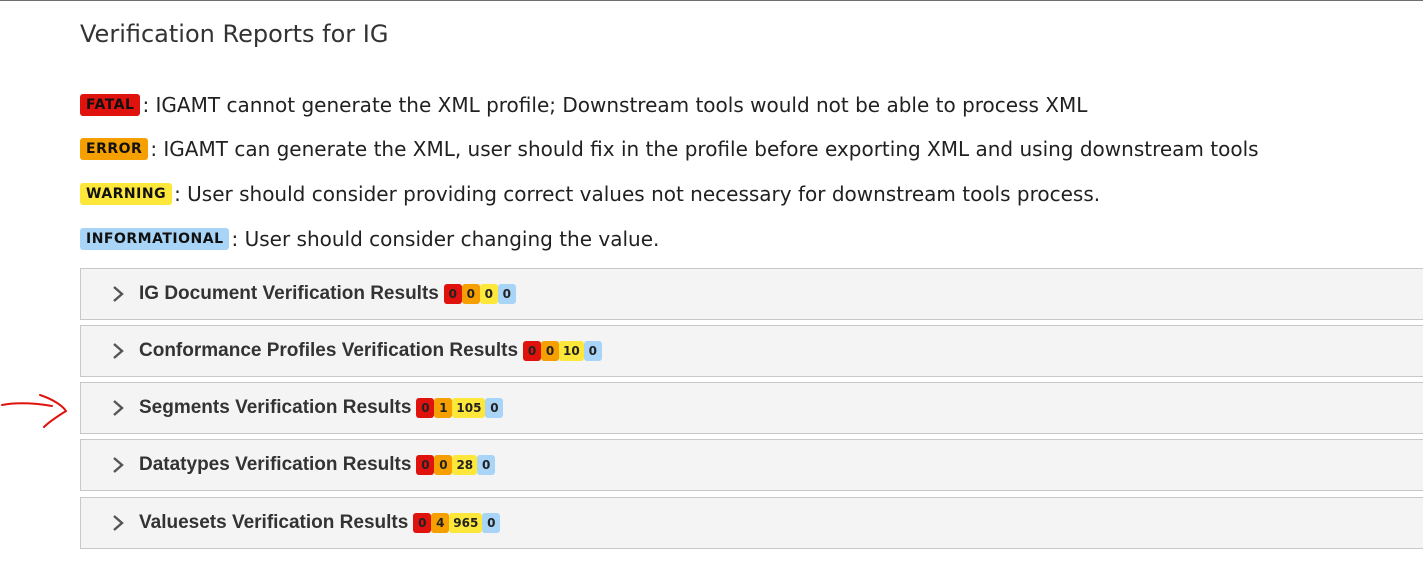 The width and height of the screenshot is (1423, 570). I want to click on accordion-ig-document: IG Document Verification Results 0 0 0 0, so click(751, 294).